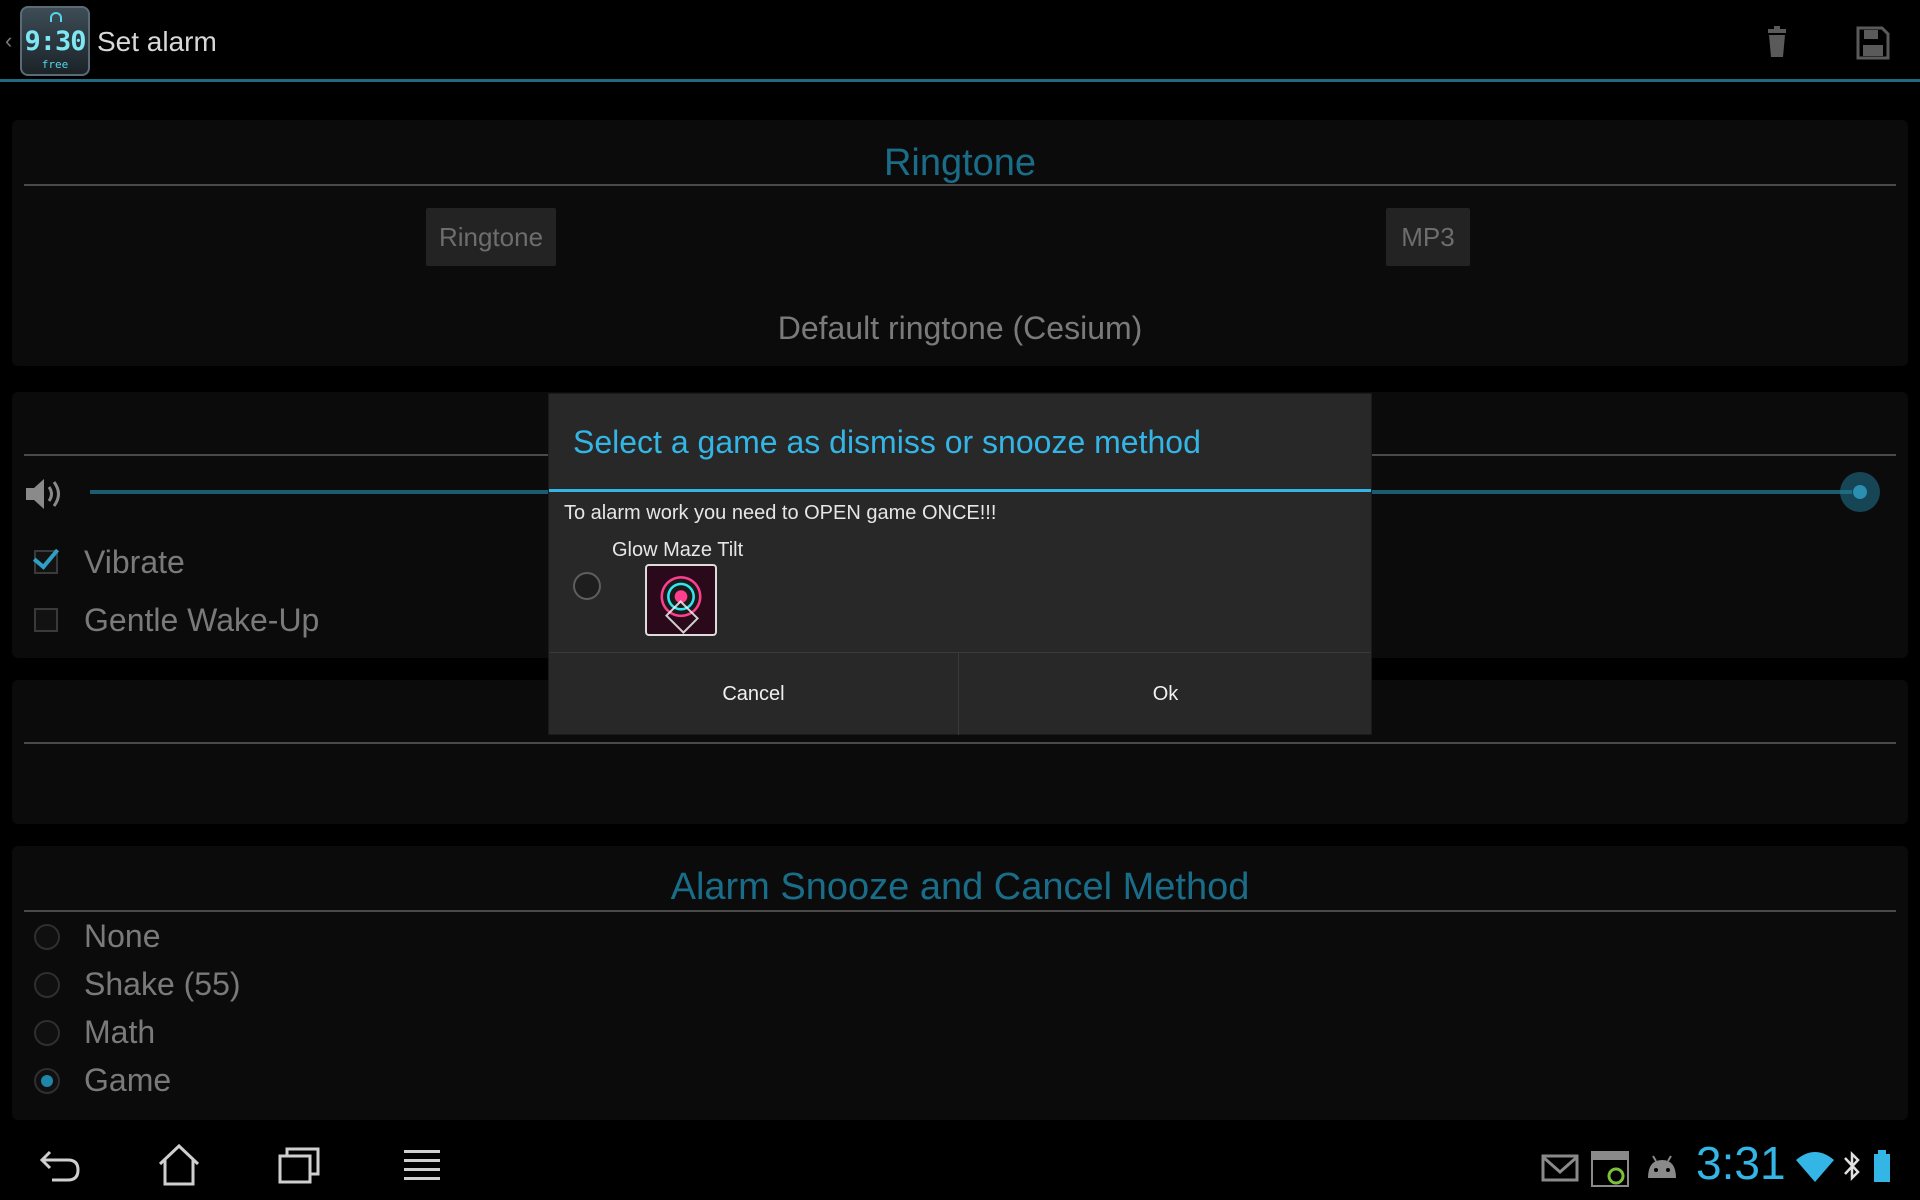 This screenshot has width=1920, height=1200. Describe the element at coordinates (1882, 1166) in the screenshot. I see `battery-icon` at that location.